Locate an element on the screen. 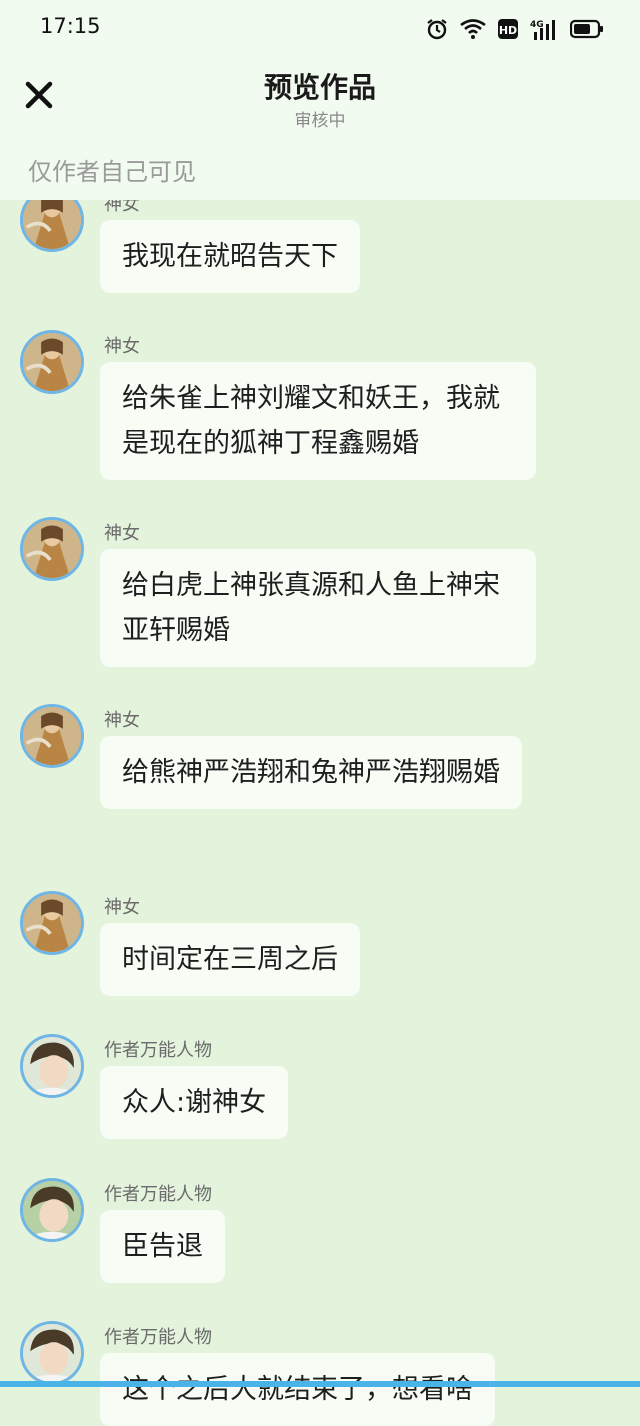 This screenshot has height=1426, width=640. visibility-notice: 仅作者自己可见 is located at coordinates (112, 172).